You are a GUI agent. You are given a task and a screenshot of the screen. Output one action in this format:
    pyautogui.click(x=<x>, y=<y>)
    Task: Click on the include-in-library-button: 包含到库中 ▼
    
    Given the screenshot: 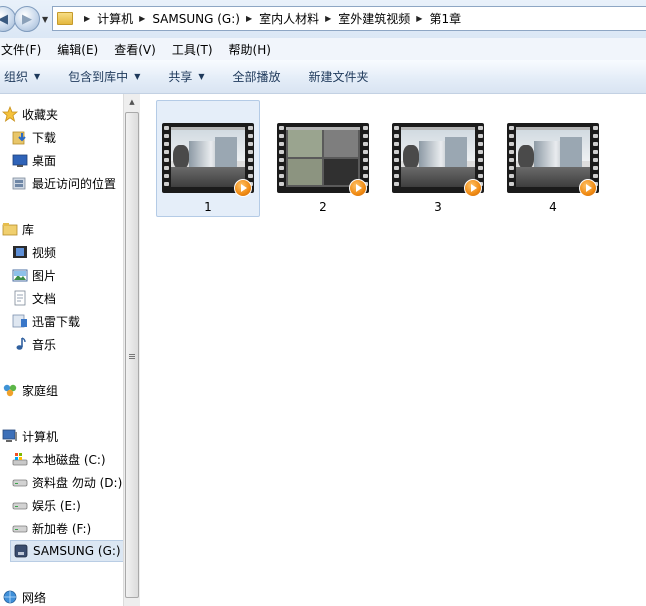 What is the action you would take?
    pyautogui.click(x=104, y=76)
    